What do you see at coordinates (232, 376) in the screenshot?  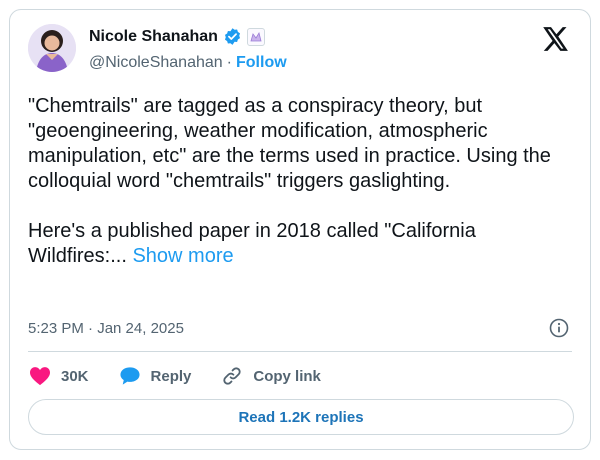 I see `link-icon` at bounding box center [232, 376].